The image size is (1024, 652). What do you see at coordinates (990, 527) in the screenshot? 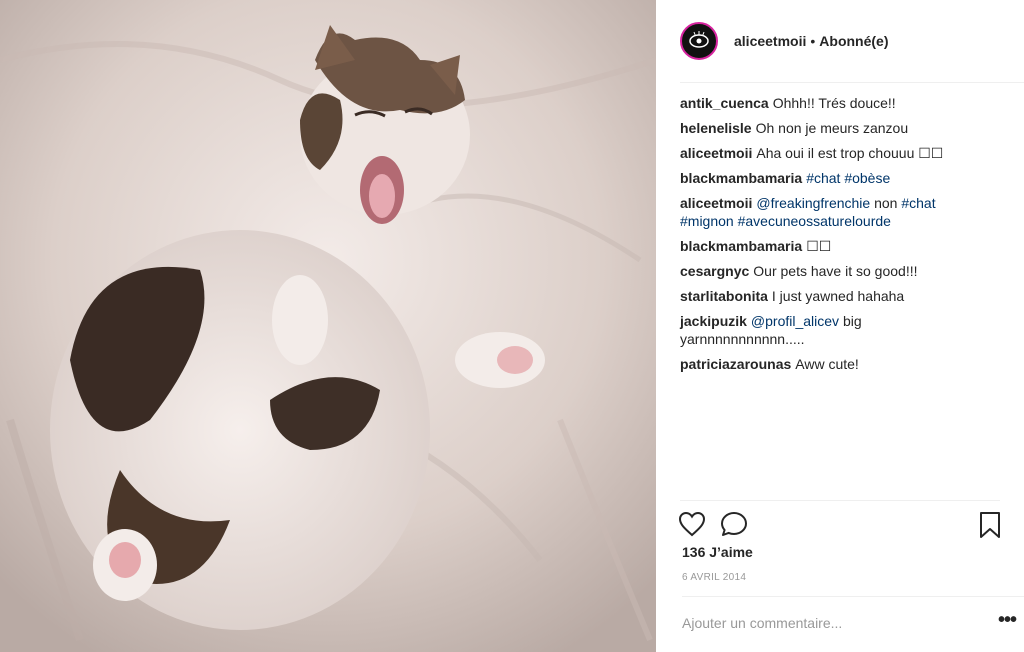
I see `bookmark-icon` at bounding box center [990, 527].